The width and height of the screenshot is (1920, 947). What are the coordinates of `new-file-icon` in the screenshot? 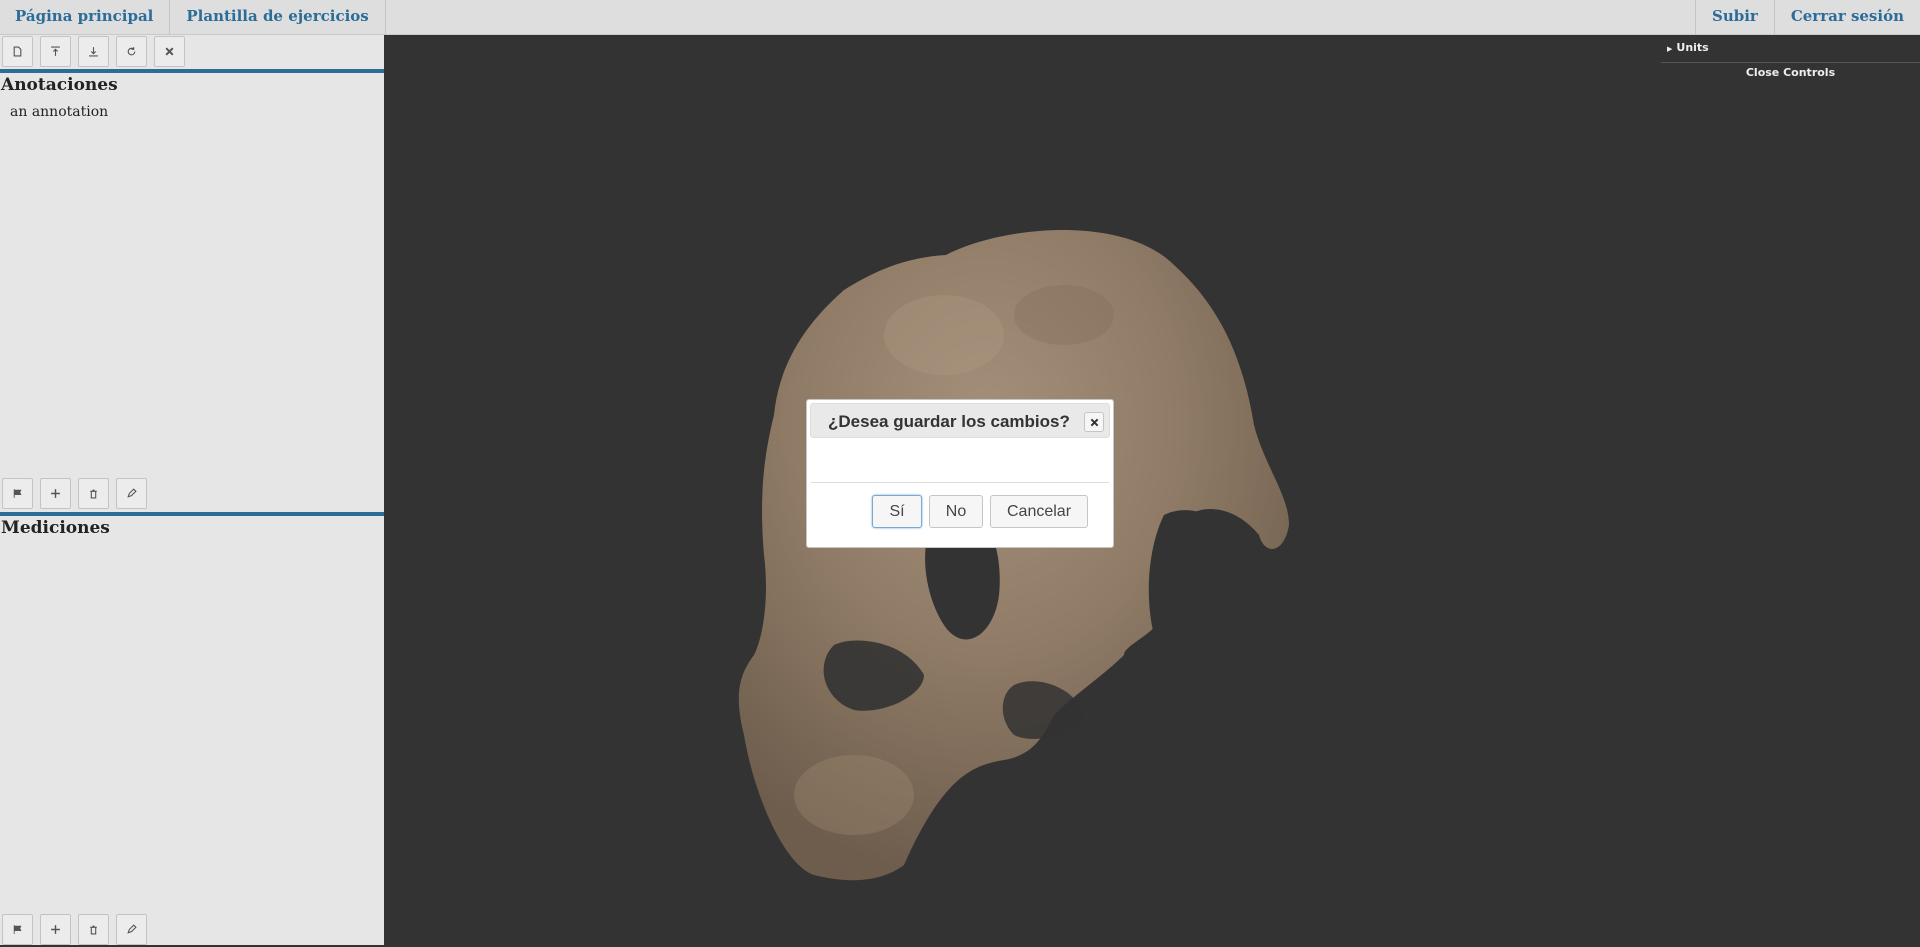 It's located at (17, 51).